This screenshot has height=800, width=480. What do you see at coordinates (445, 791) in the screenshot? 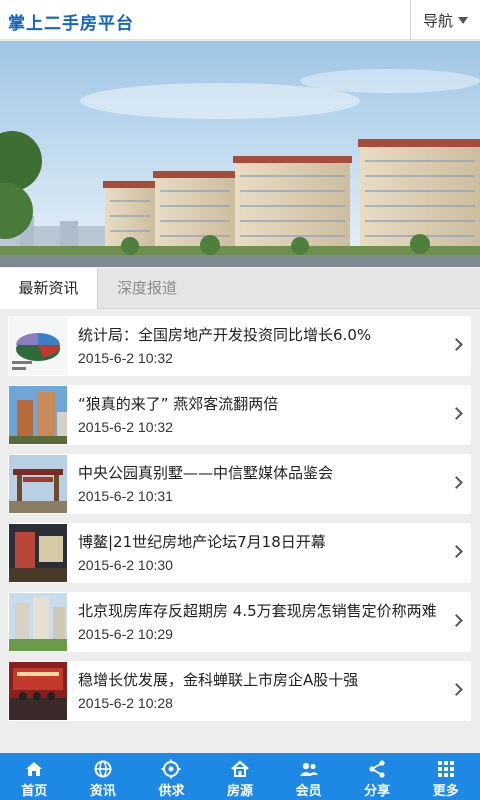
I see `footer-label: 更多` at bounding box center [445, 791].